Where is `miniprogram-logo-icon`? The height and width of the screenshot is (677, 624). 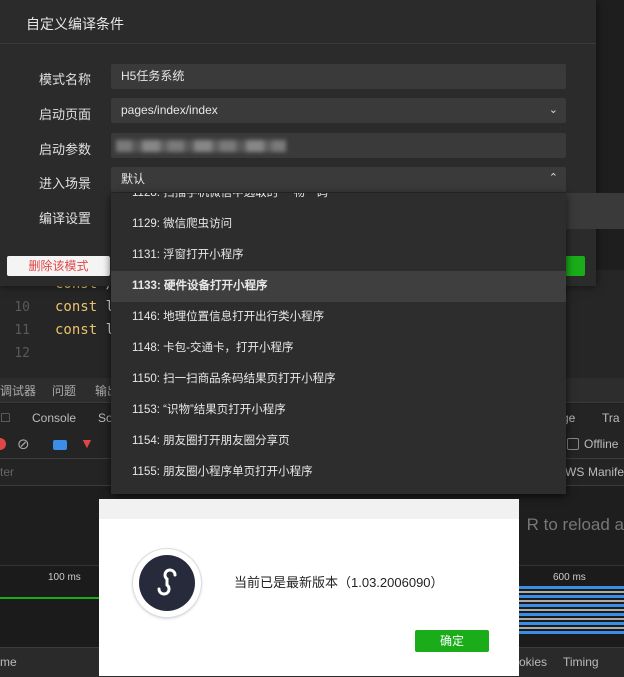
miniprogram-logo-icon is located at coordinates (167, 582).